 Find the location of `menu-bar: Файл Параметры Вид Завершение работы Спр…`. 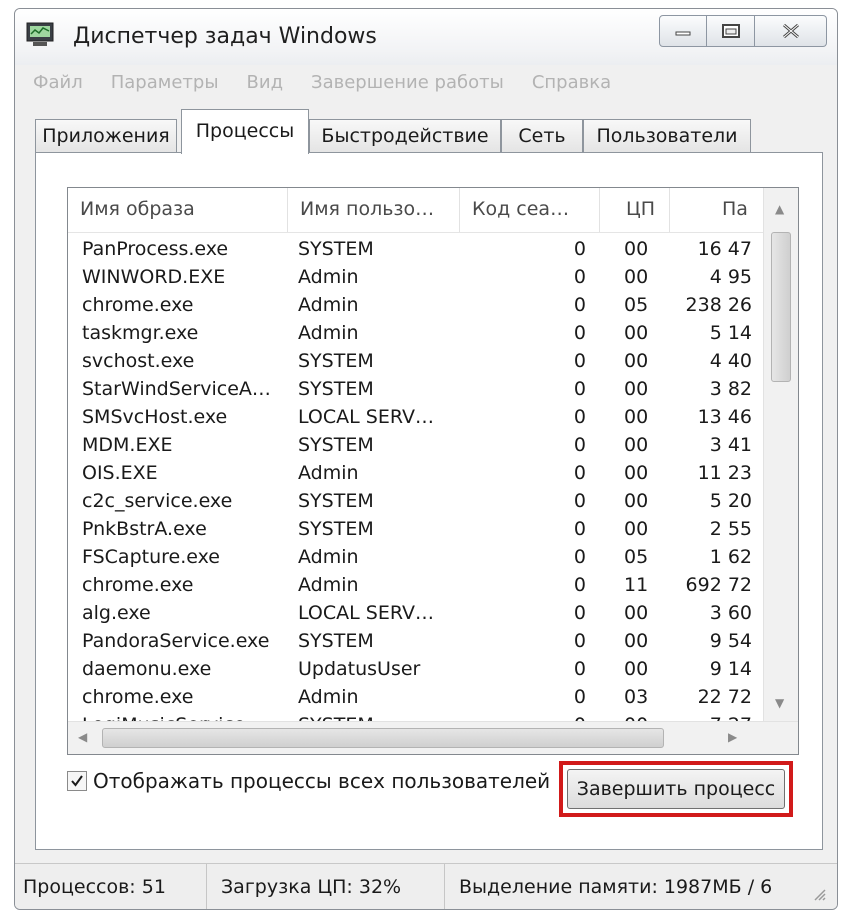

menu-bar: Файл Параметры Вид Завершение работы Спр… is located at coordinates (426, 83).